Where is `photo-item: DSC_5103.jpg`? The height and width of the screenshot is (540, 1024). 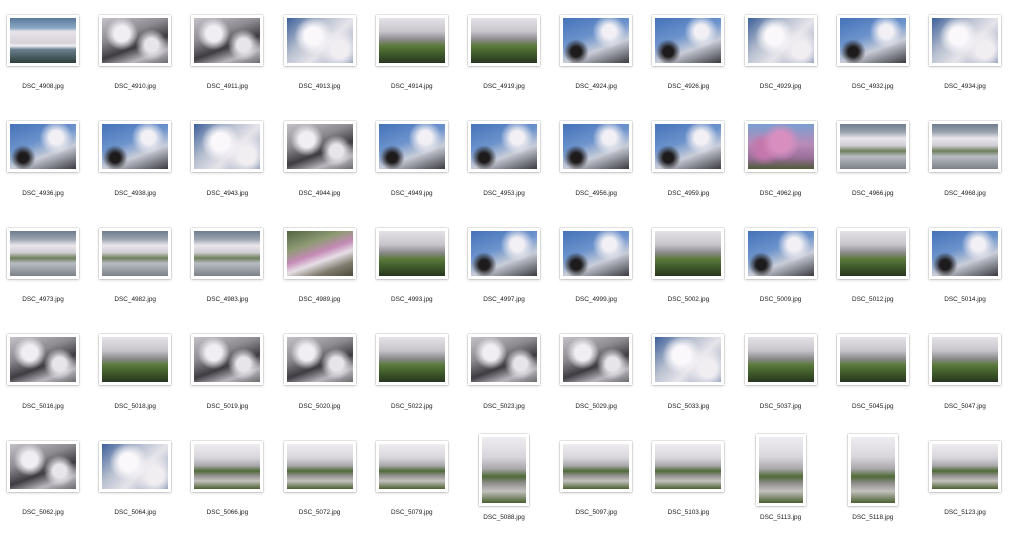
photo-item: DSC_5103.jpg is located at coordinates (688, 487).